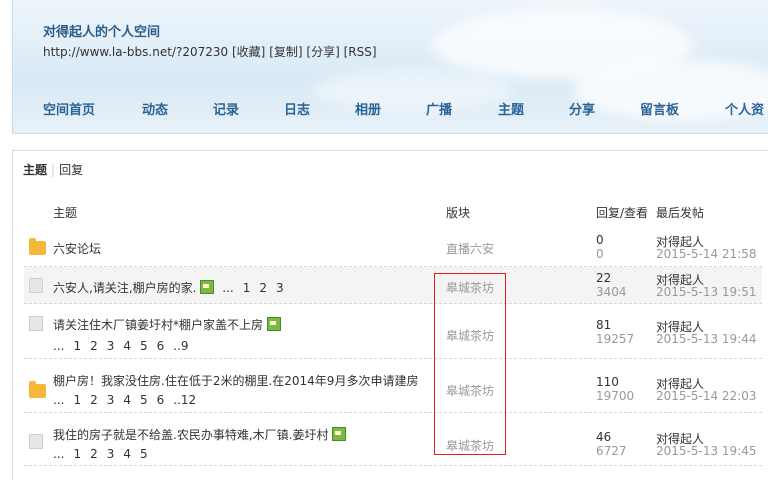 The width and height of the screenshot is (768, 480). What do you see at coordinates (611, 451) in the screenshot?
I see `view-count: 6727` at bounding box center [611, 451].